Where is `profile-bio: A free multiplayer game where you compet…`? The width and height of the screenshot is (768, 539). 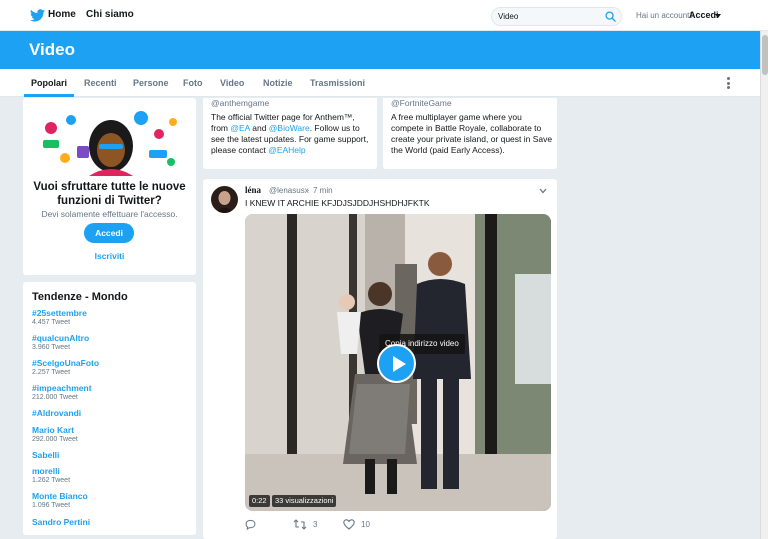 profile-bio: A free multiplayer game where you compet… is located at coordinates (472, 133).